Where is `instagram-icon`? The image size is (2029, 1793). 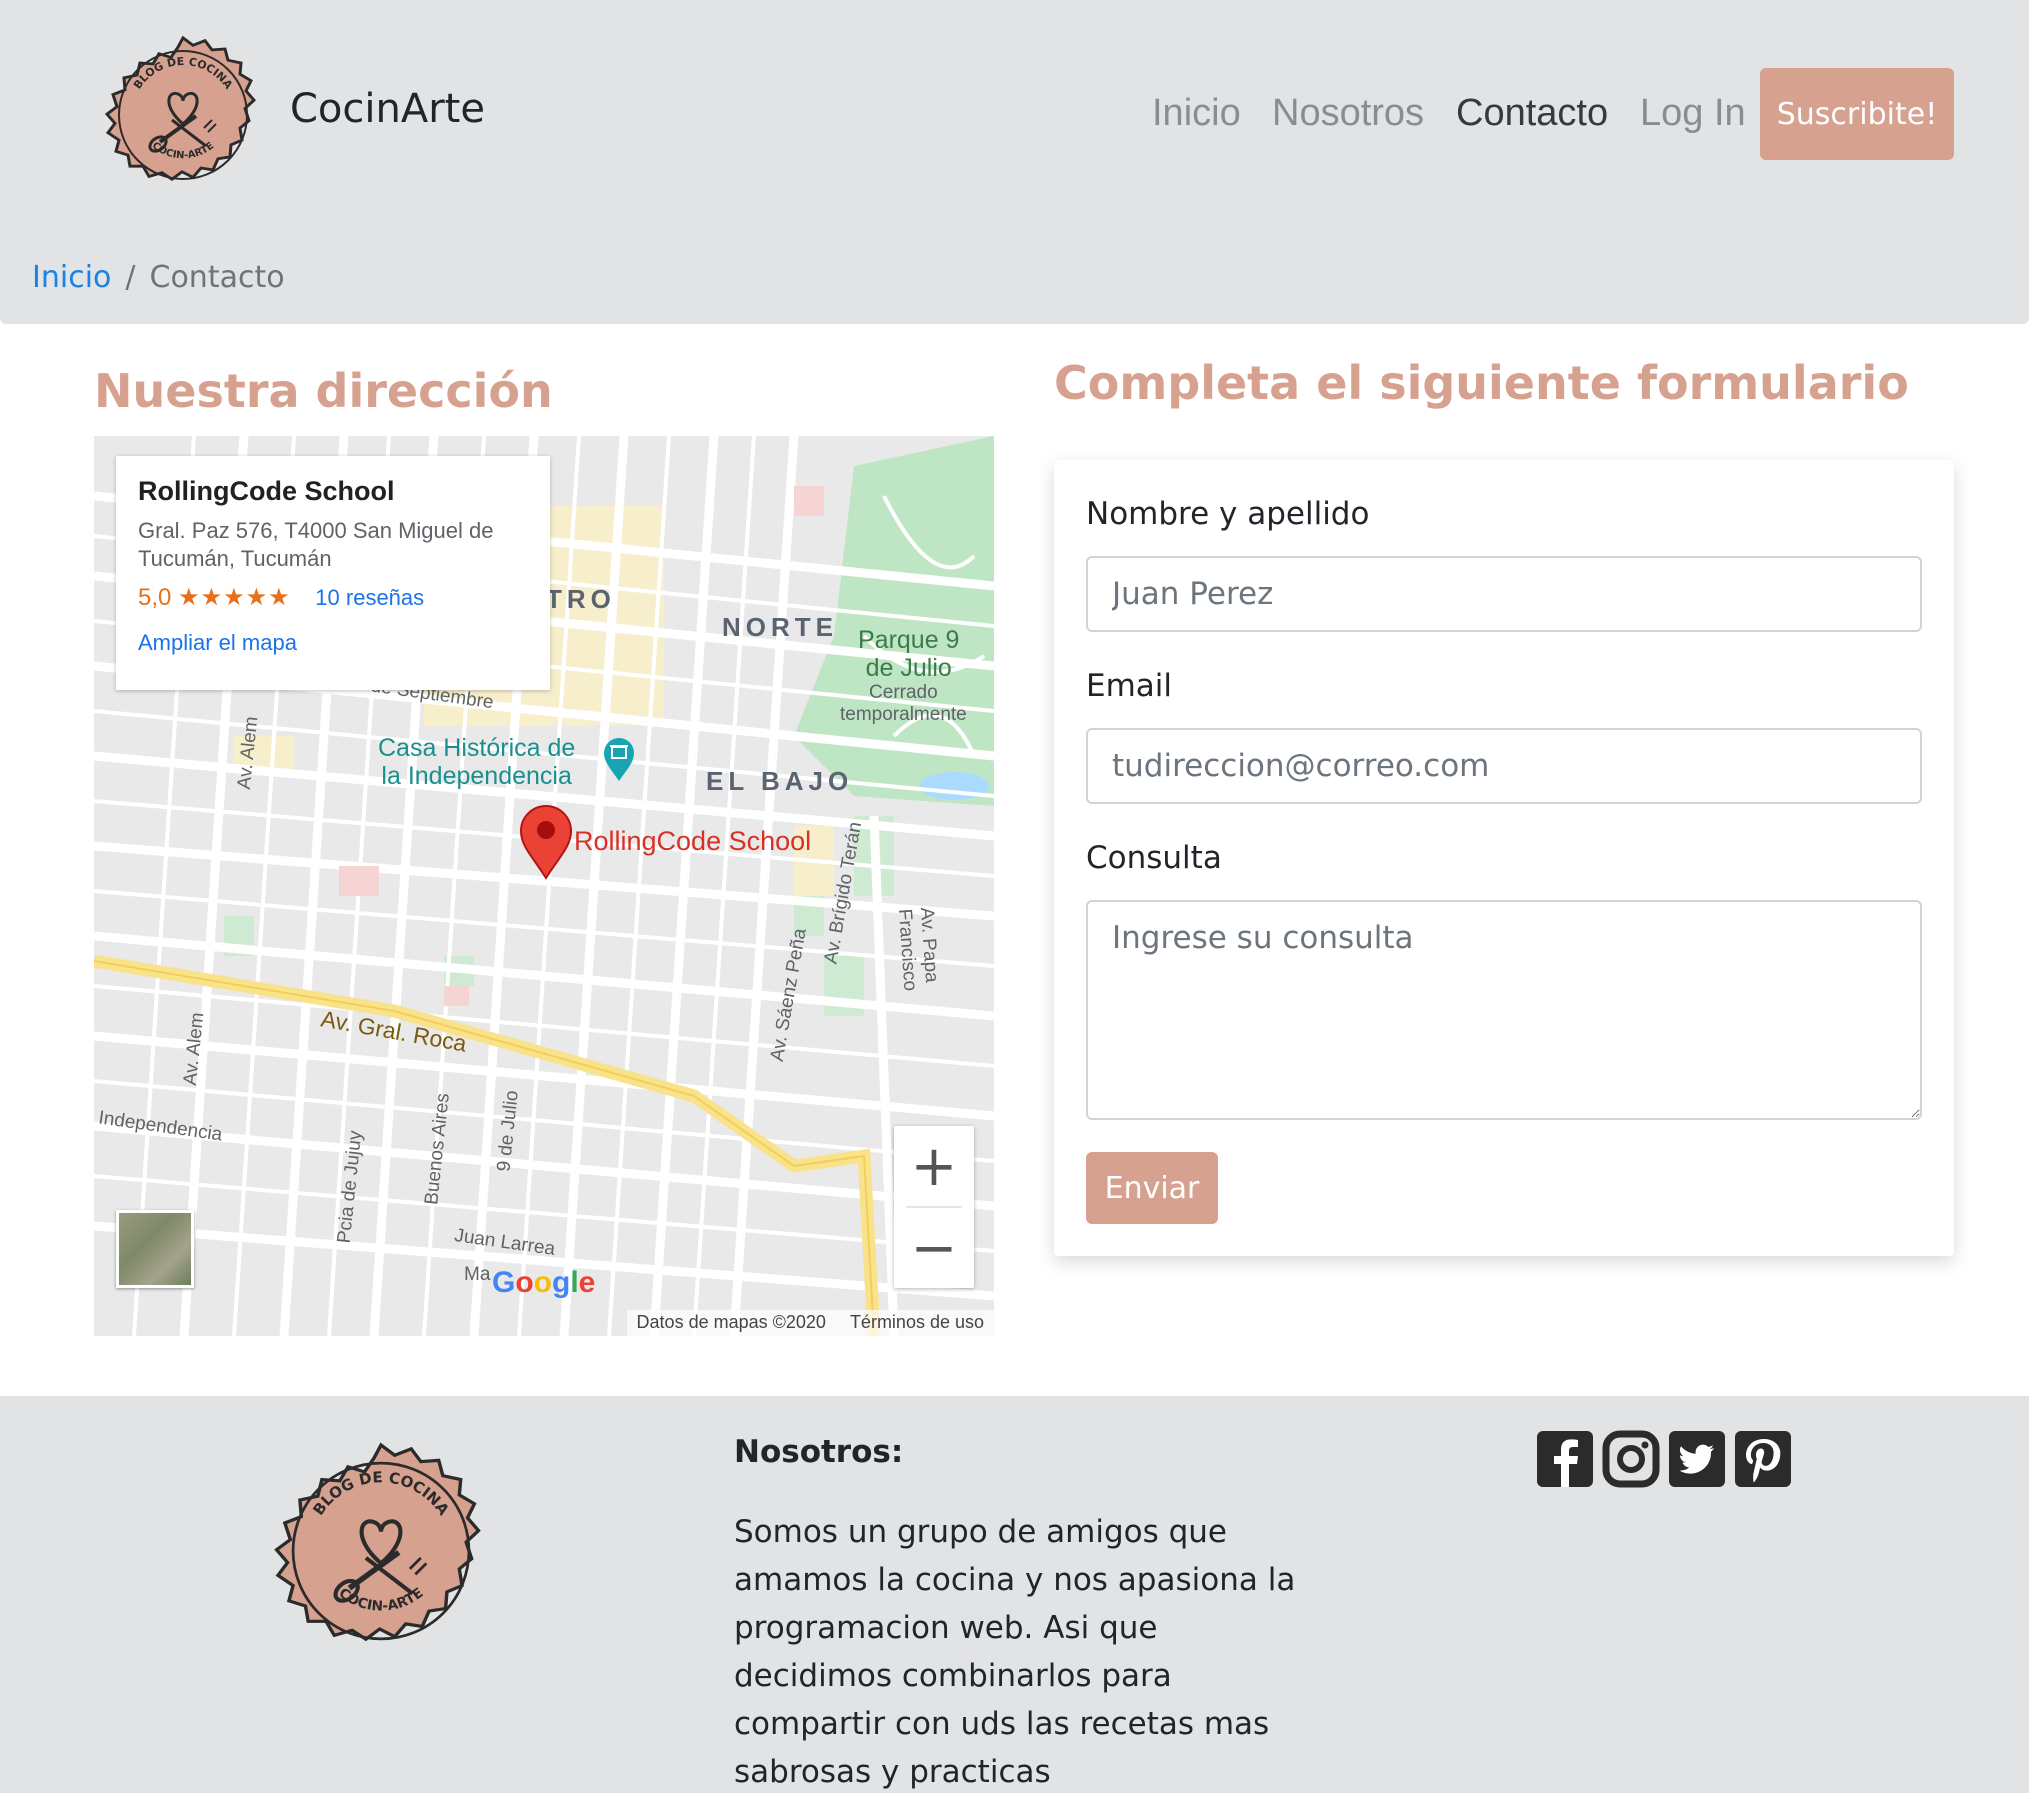
instagram-icon is located at coordinates (1631, 1459).